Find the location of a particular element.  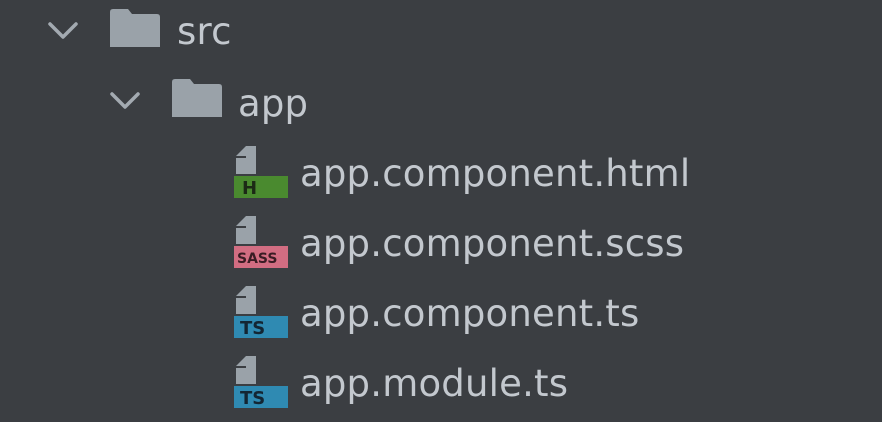

tree-node-label: app is located at coordinates (273, 103).